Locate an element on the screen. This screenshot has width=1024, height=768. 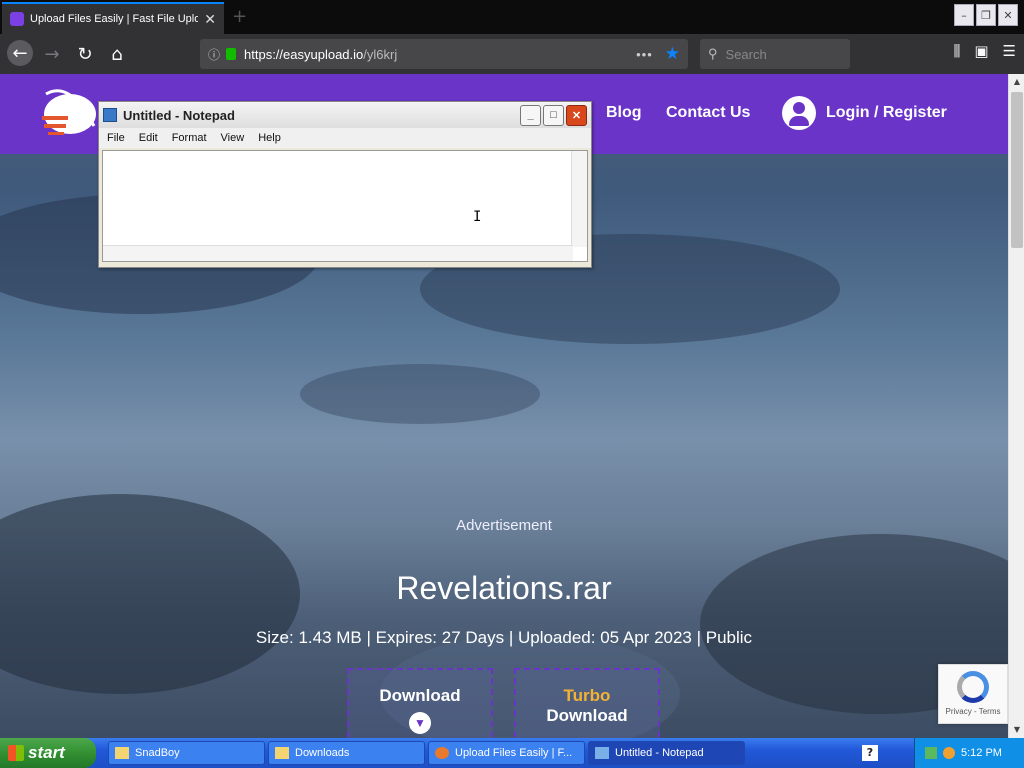
nav-blog-link: Blog is located at coordinates (624, 113).